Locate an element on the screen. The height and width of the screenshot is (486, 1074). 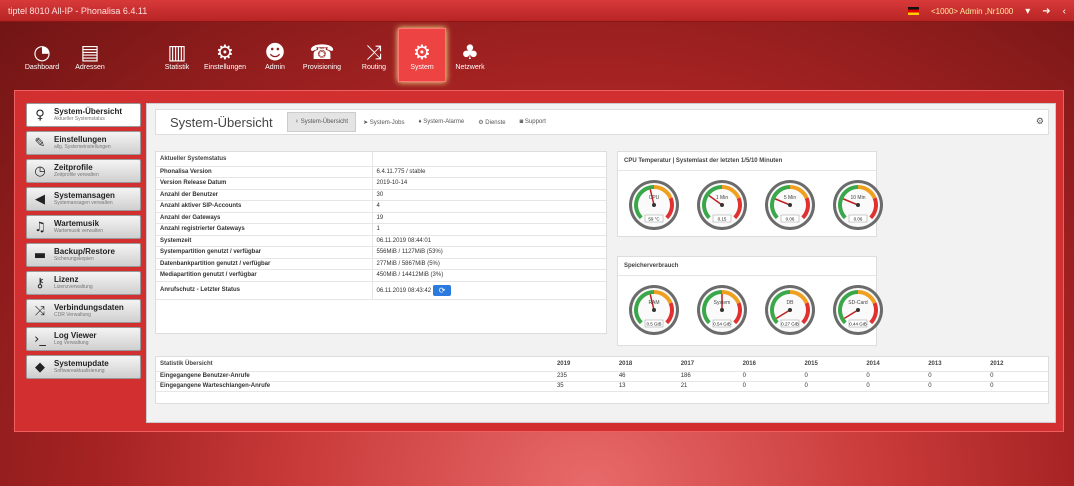
tags-icon: ◆ is located at coordinates (40, 367).